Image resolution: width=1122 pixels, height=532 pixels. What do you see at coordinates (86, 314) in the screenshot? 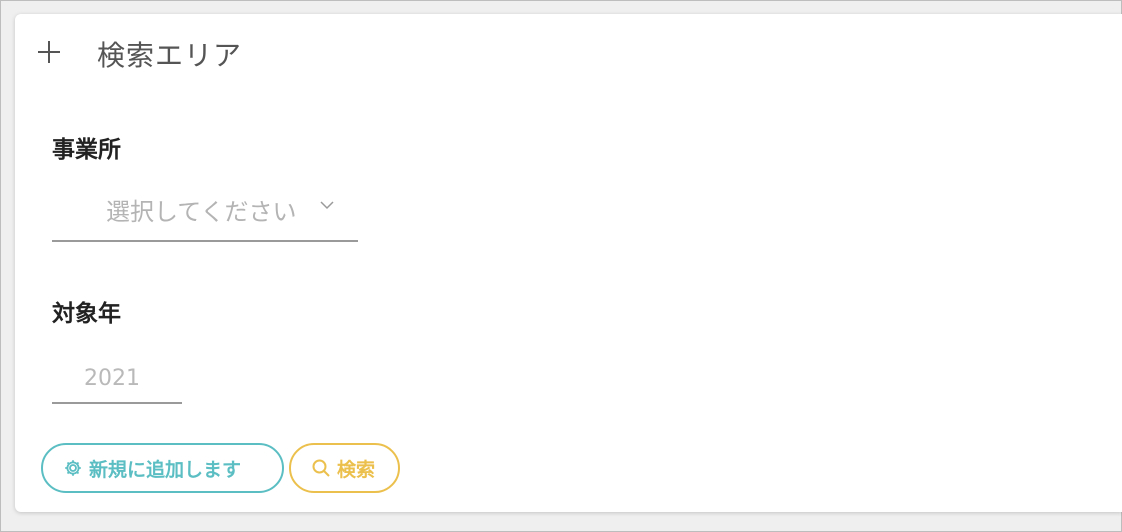
I see `year-label: 対象年` at bounding box center [86, 314].